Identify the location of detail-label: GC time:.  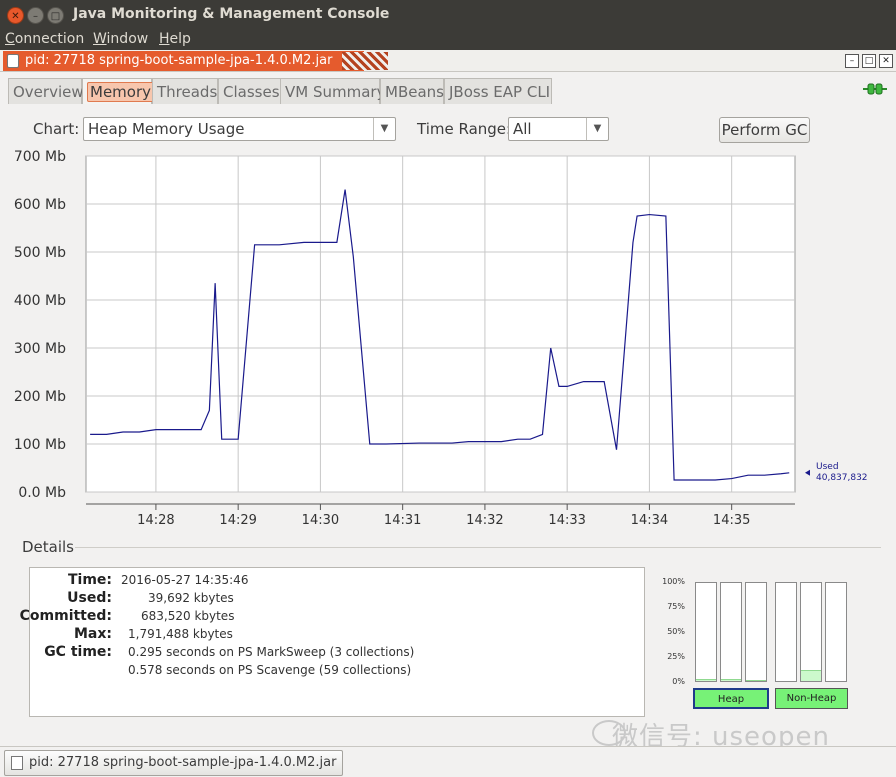
(78, 652).